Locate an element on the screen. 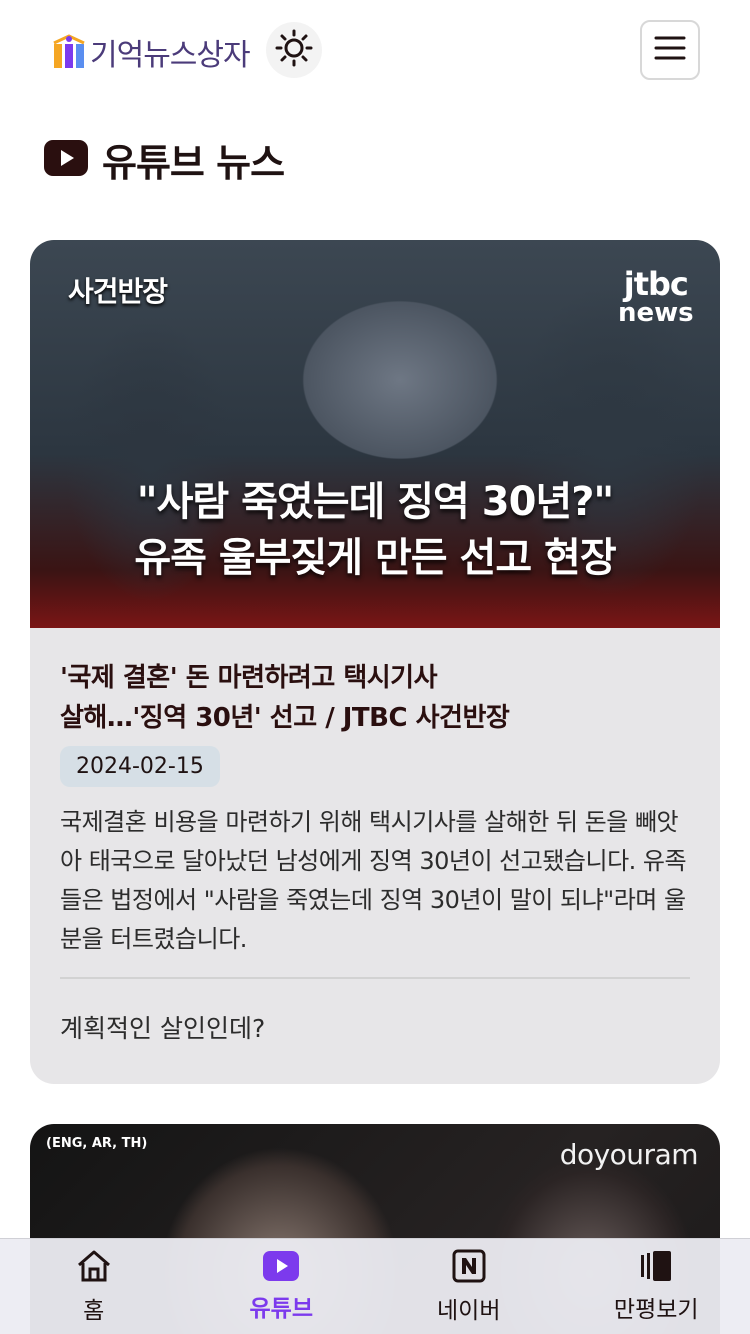 Image resolution: width=750 pixels, height=1334 pixels. menu-button is located at coordinates (670, 50).